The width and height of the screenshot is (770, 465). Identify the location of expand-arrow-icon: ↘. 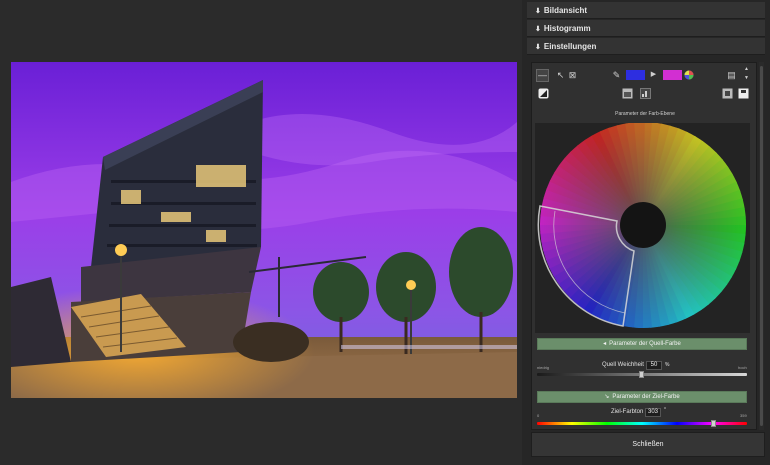
(607, 397).